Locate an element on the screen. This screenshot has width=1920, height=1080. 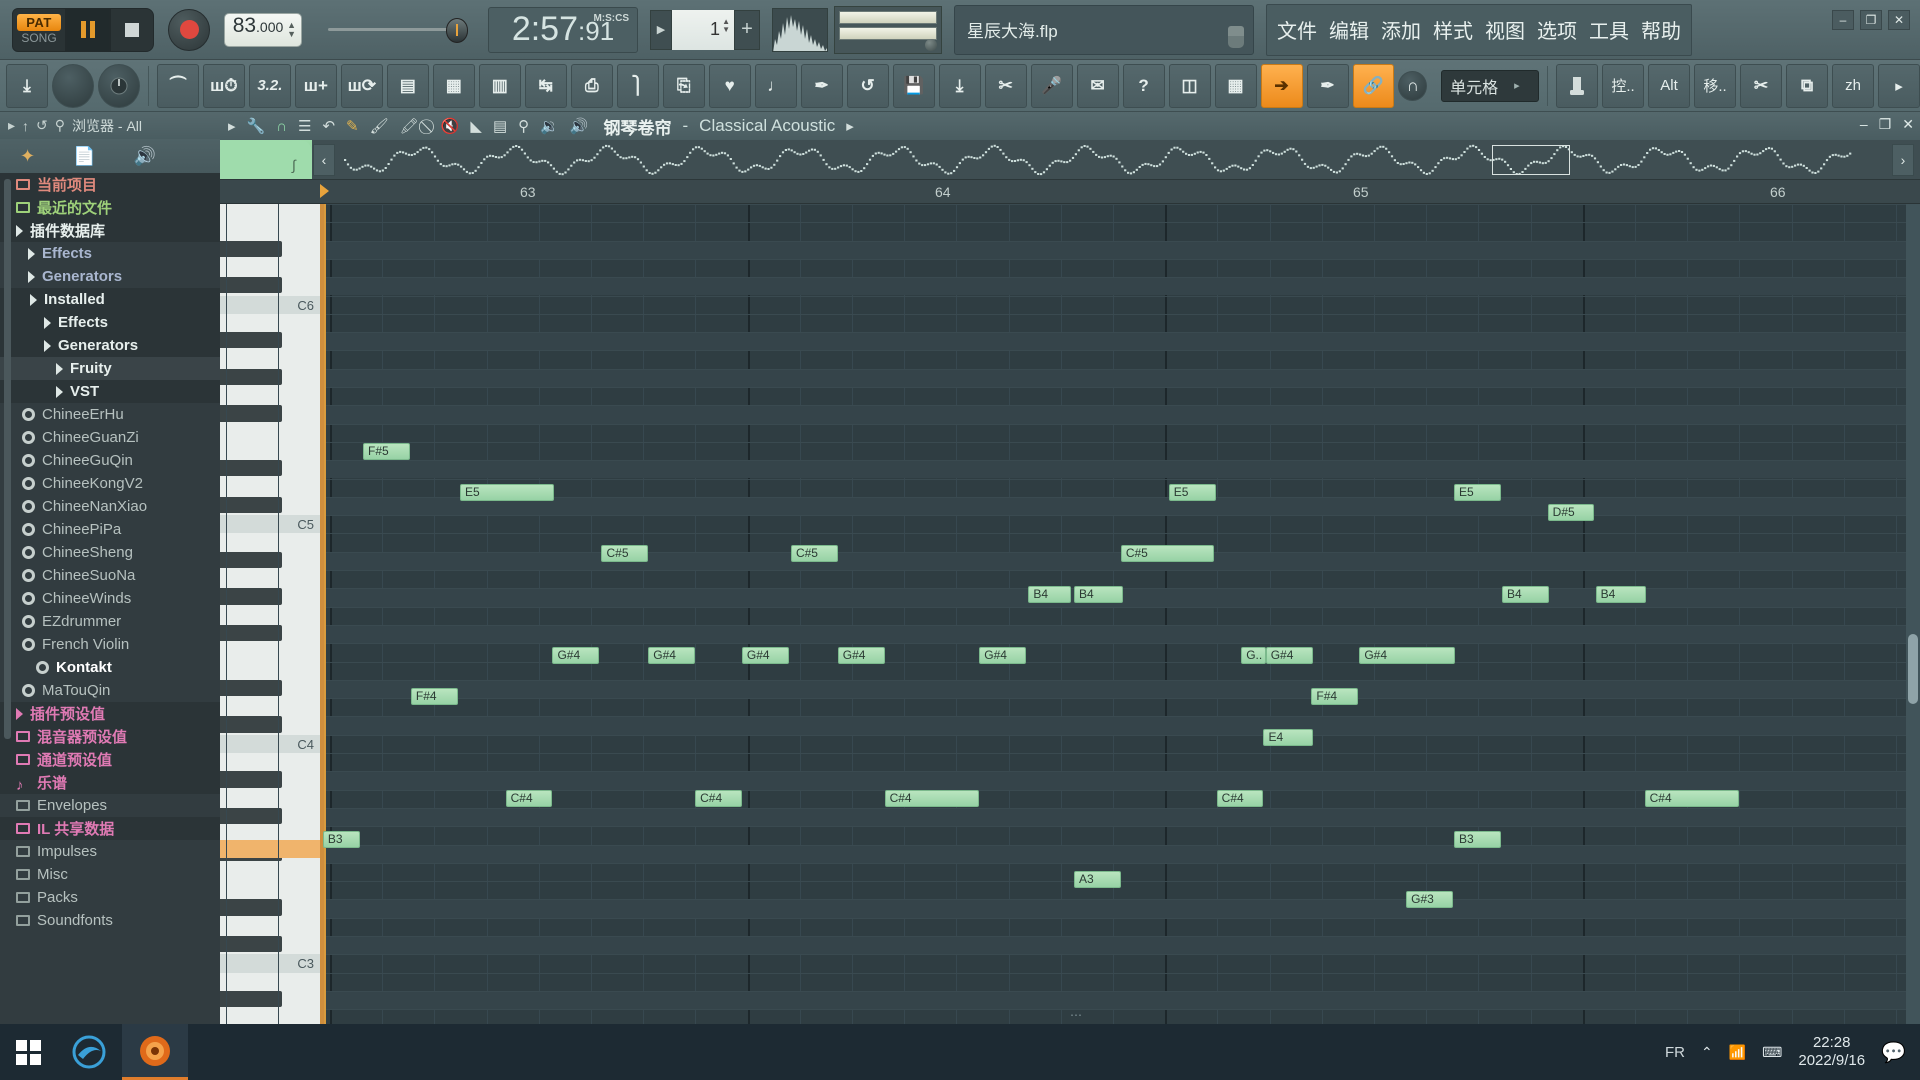
stop-button is located at coordinates (132, 29).